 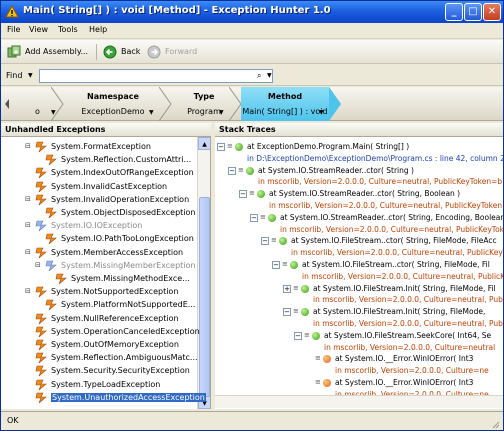 What do you see at coordinates (287, 288) in the screenshot?
I see `expand-icon: +` at bounding box center [287, 288].